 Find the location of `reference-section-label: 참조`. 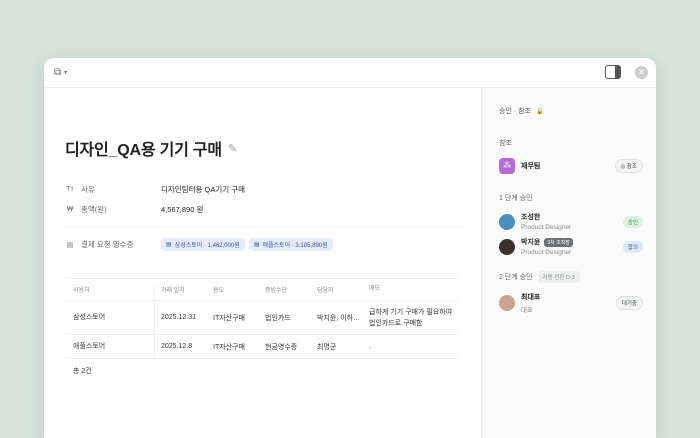

reference-section-label: 참조 is located at coordinates (505, 143).